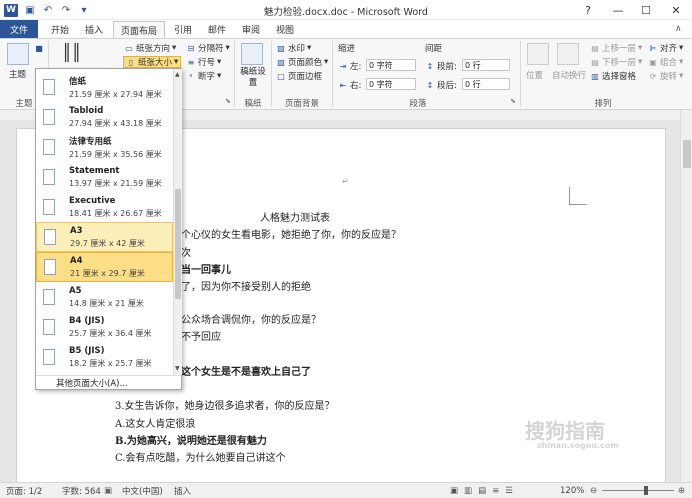  Describe the element at coordinates (454, 491) in the screenshot. I see `print-layout-icon: ▣` at that location.